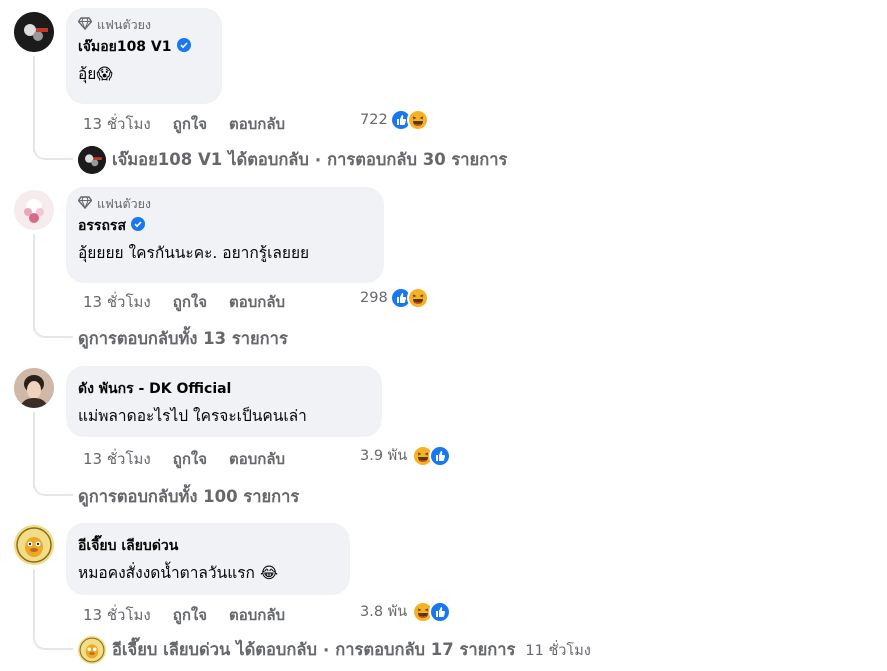  I want to click on comment-author: อีเจี๊ยบ เลียบด่วน, so click(208, 546).